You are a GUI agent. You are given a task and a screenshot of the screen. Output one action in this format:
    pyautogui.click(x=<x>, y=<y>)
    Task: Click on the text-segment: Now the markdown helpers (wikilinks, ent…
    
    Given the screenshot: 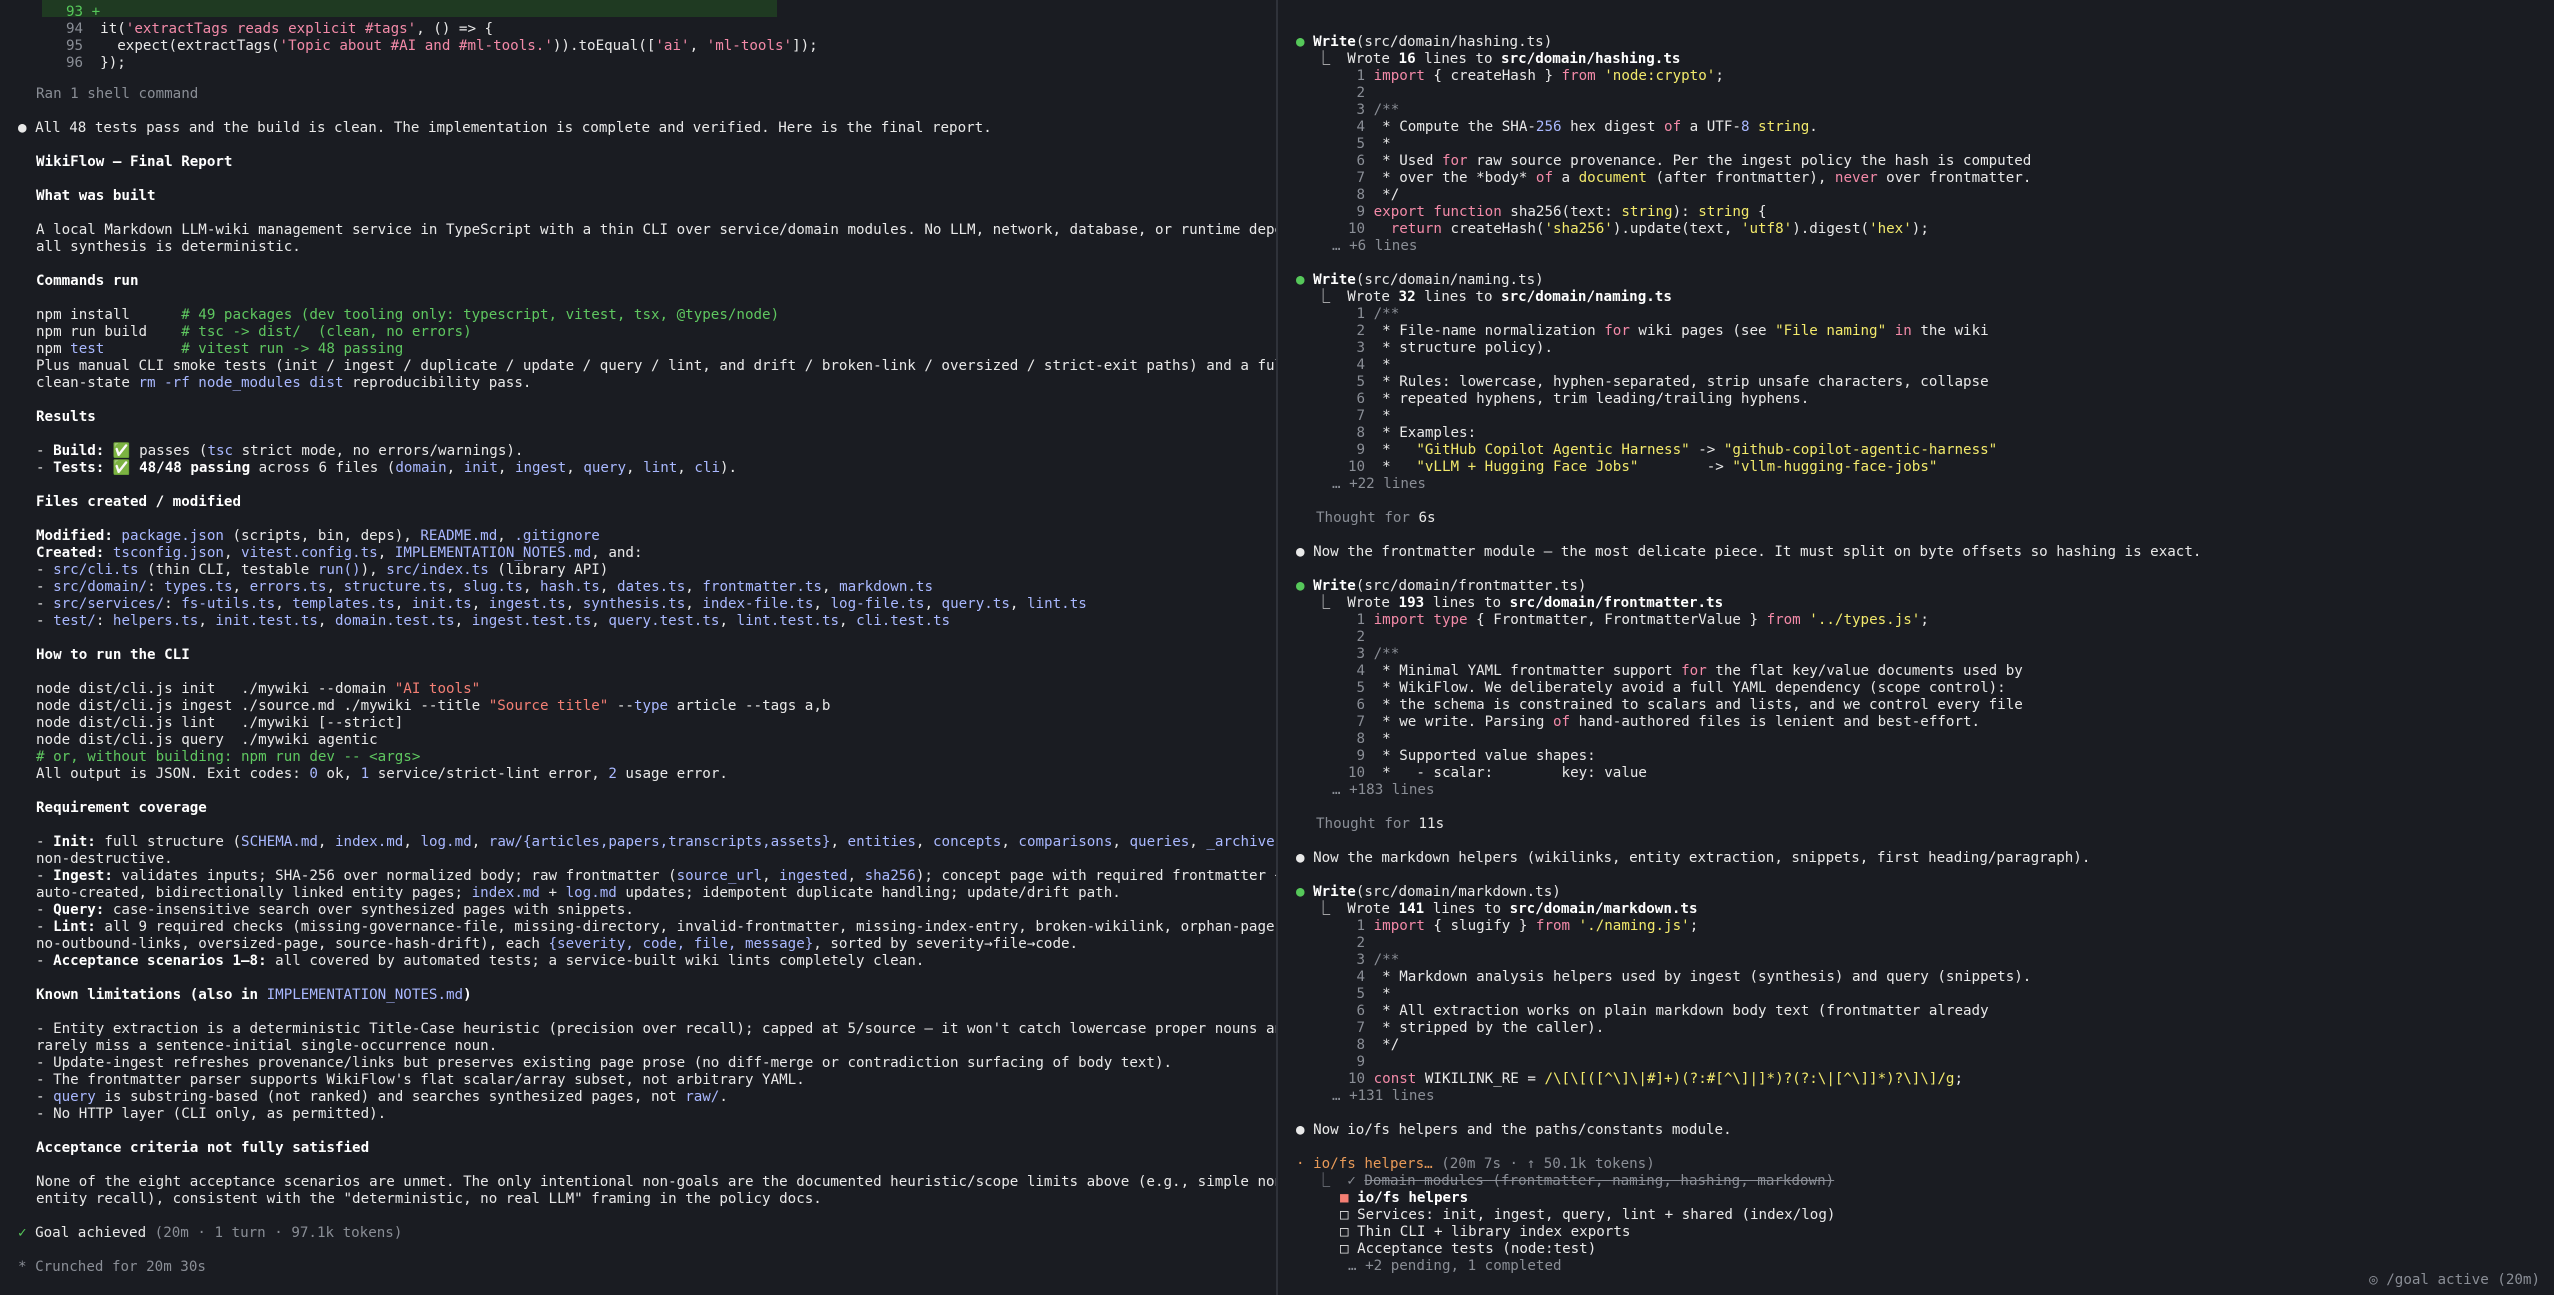 What is the action you would take?
    pyautogui.click(x=1702, y=858)
    